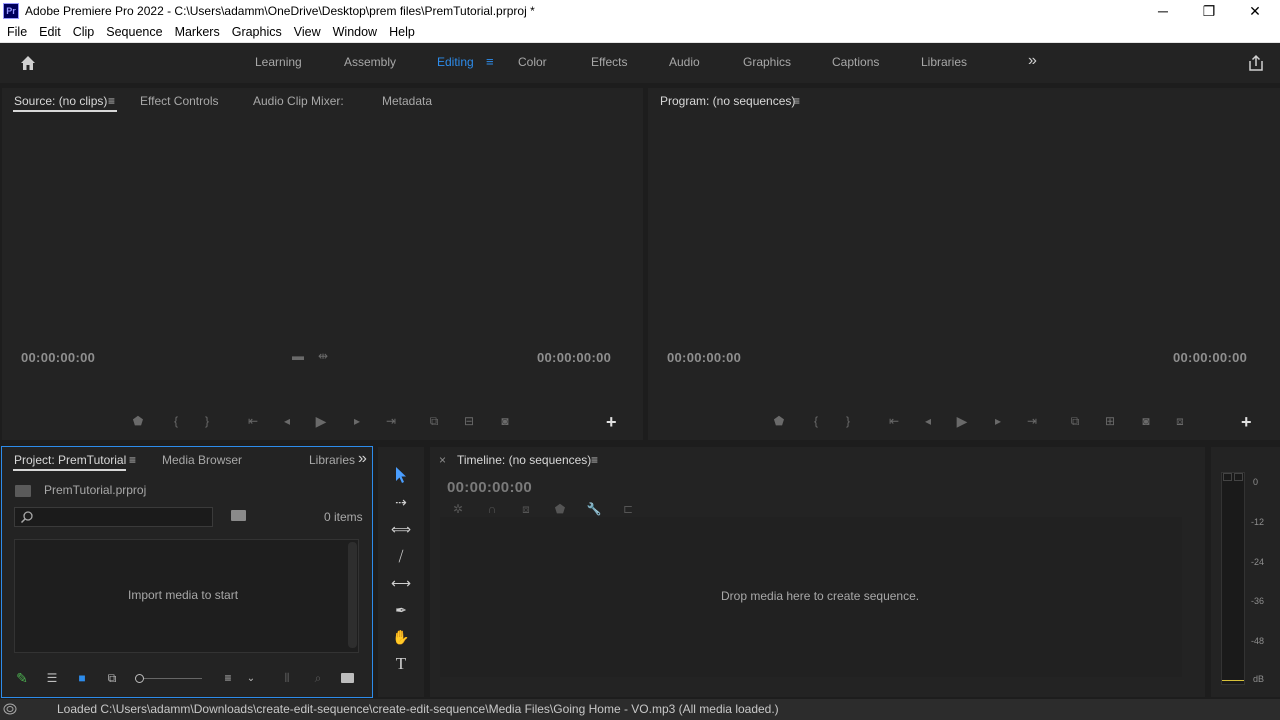 Image resolution: width=1280 pixels, height=720 pixels. Describe the element at coordinates (111, 101) in the screenshot. I see `source-panel-menu-icon: ≡` at that location.